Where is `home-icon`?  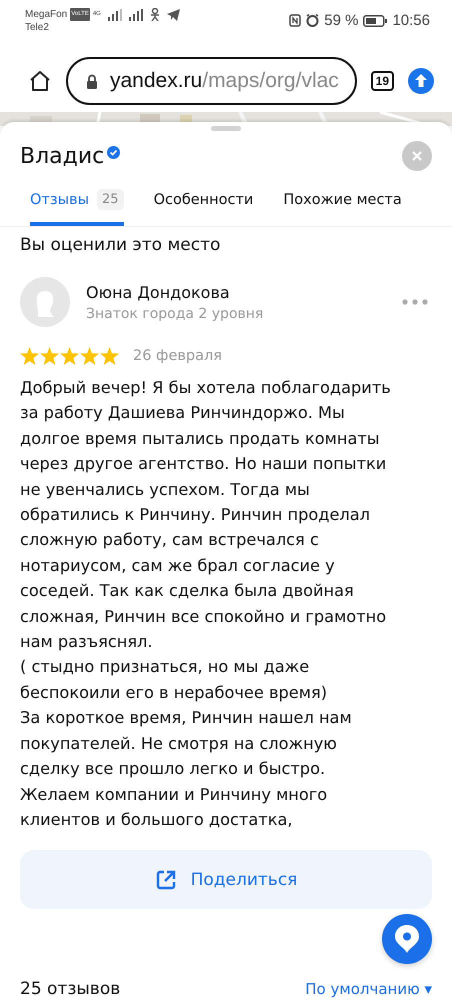
home-icon is located at coordinates (40, 81).